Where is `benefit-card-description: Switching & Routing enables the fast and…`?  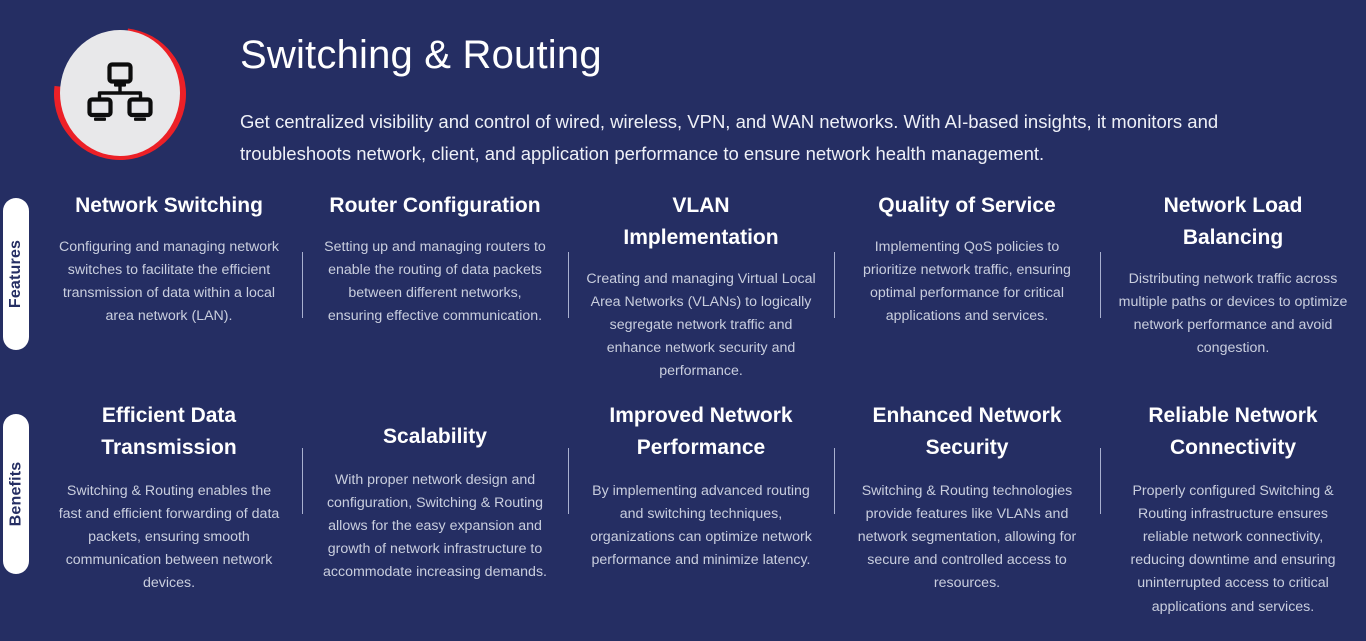 benefit-card-description: Switching & Routing enables the fast and… is located at coordinates (169, 537).